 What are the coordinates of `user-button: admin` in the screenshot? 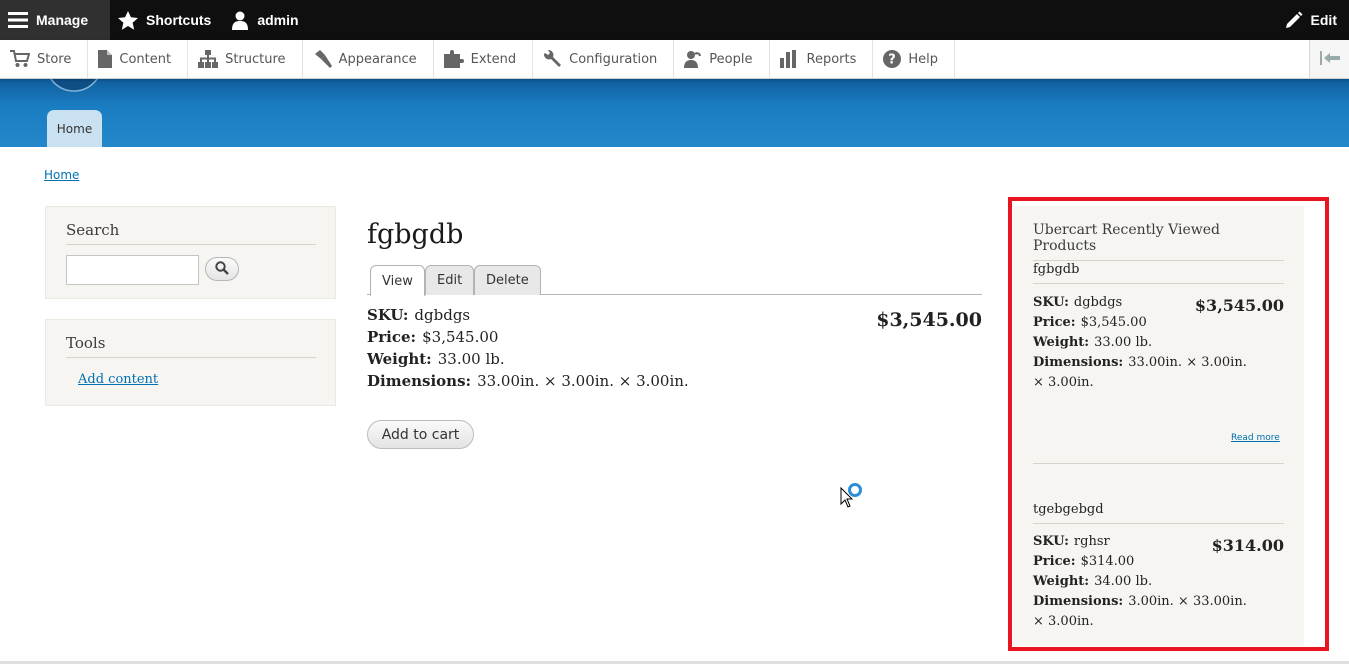 It's located at (266, 20).